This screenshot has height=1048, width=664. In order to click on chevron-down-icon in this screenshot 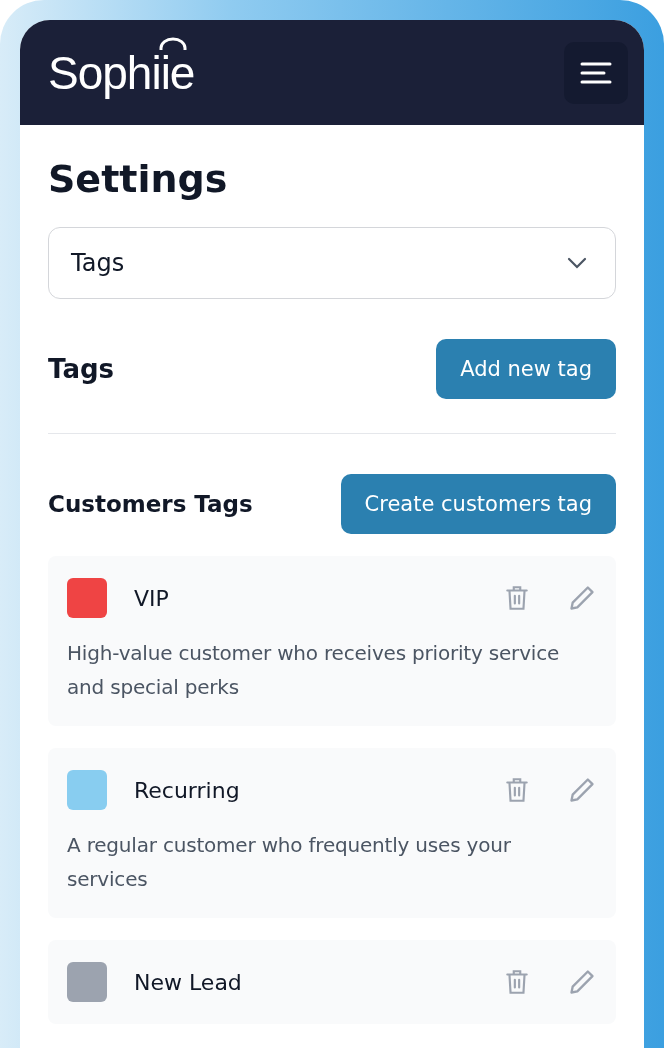, I will do `click(577, 263)`.